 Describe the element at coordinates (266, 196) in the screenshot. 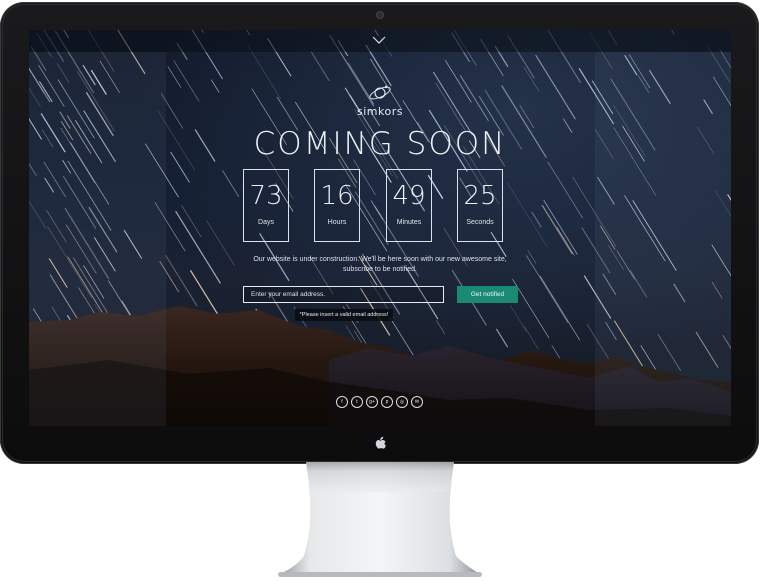

I see `countdown-days-value: 73` at that location.